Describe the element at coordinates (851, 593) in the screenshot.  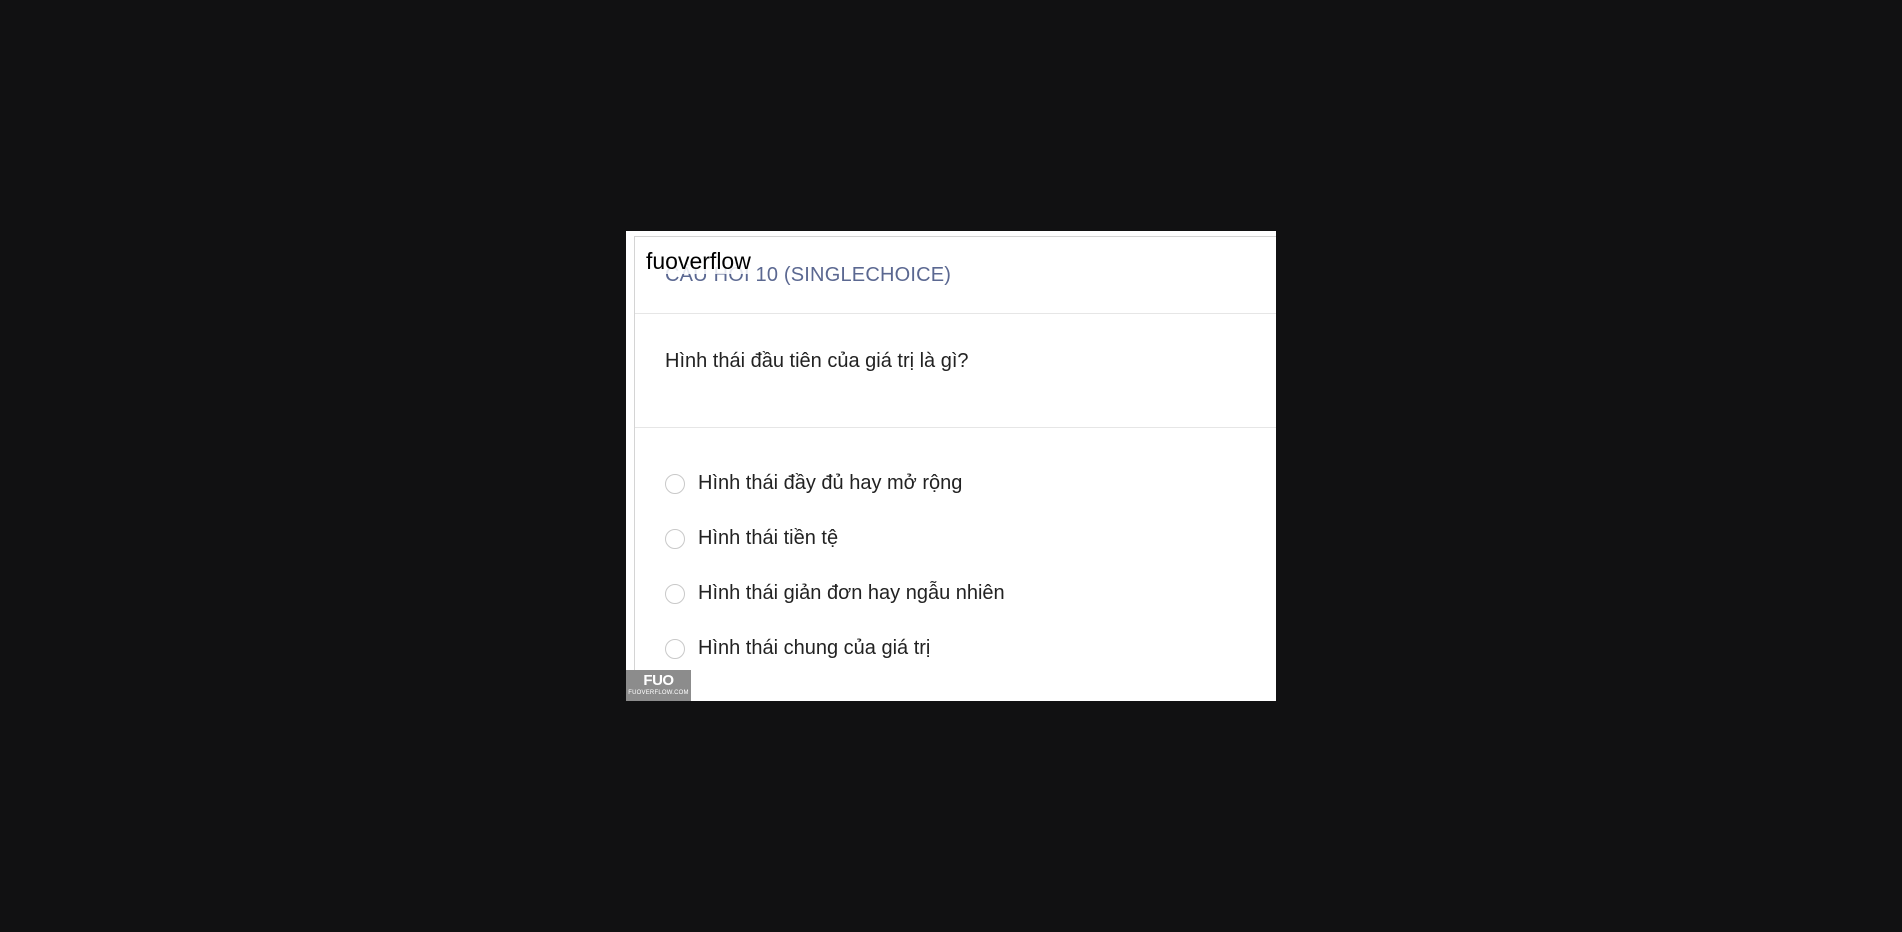
I see `answer-label: Hình thái giản đơn hay ngẫu nhiên` at that location.